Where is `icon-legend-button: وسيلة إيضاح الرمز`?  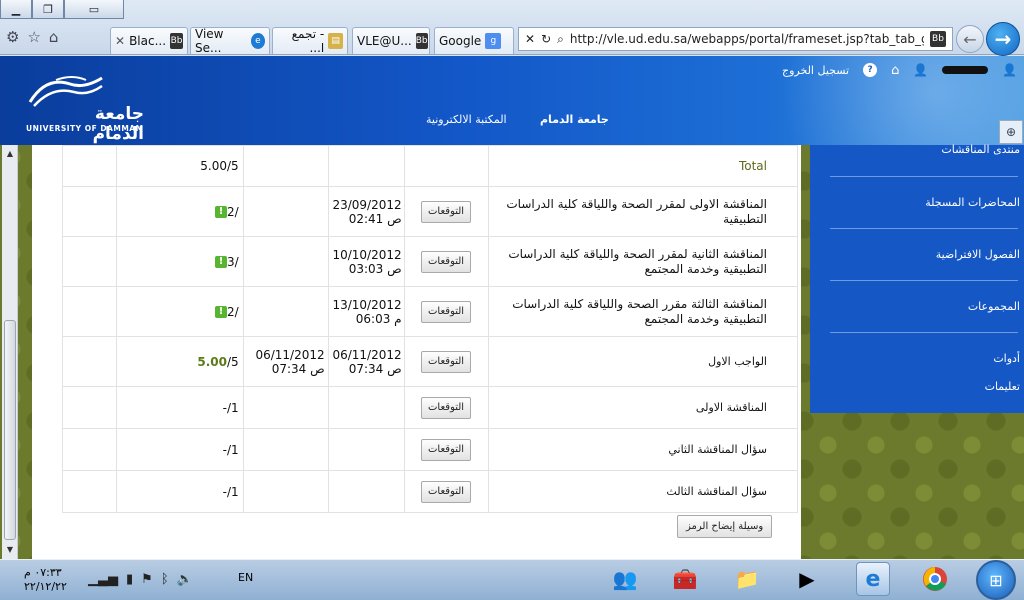
icon-legend-button: وسيلة إيضاح الرمز is located at coordinates (725, 526).